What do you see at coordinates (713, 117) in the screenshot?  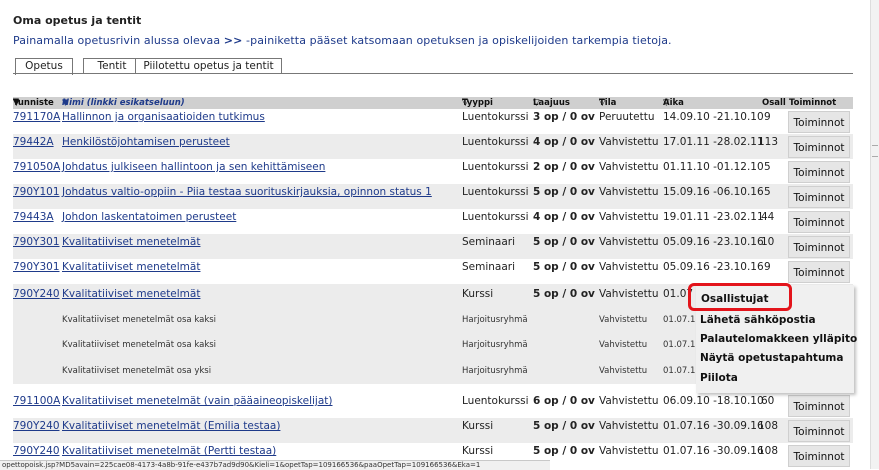 I see `course-time: 14.09.10 -21.10.10` at bounding box center [713, 117].